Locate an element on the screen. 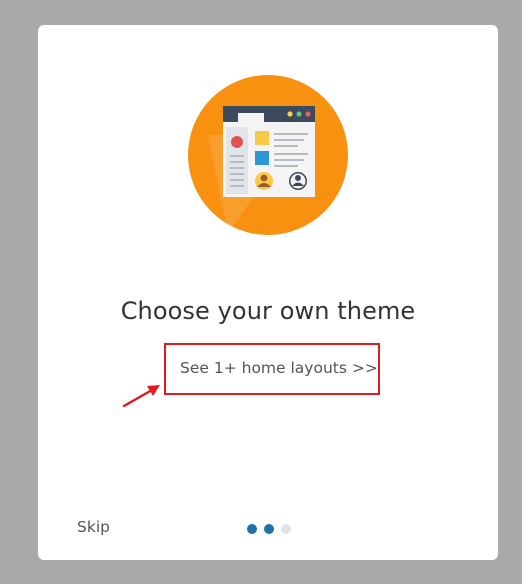  red-arrow-icon is located at coordinates (141, 396).